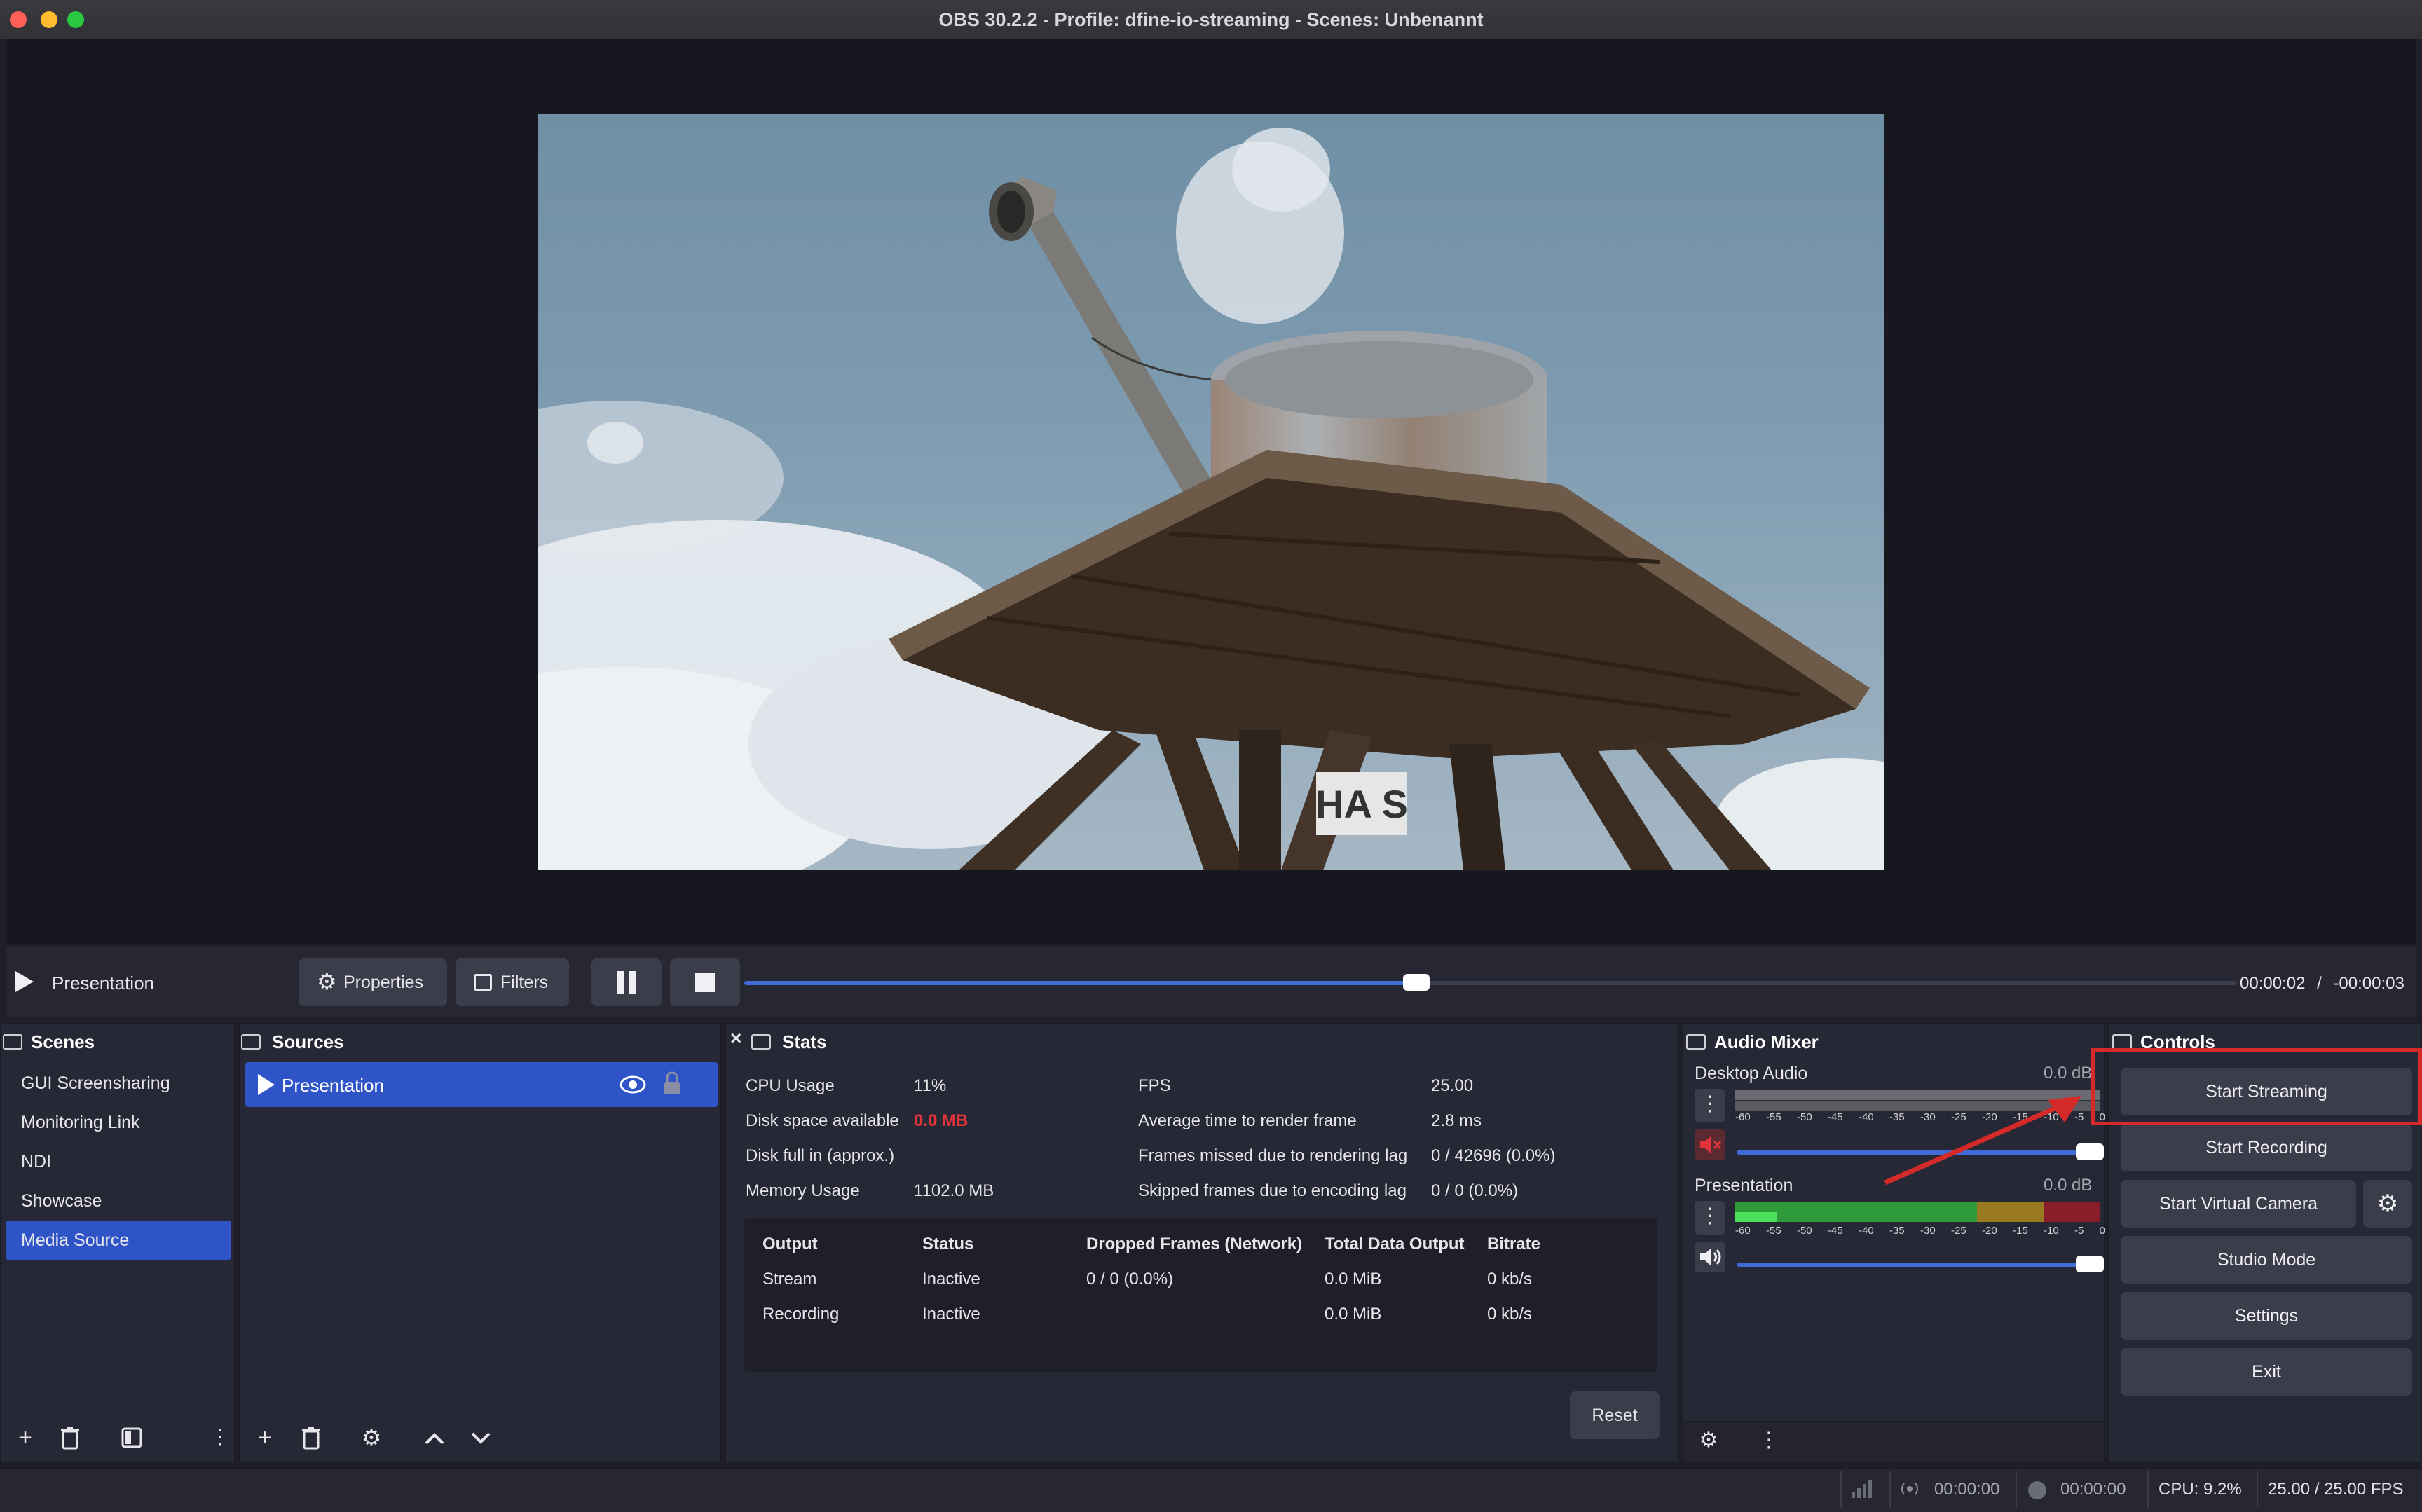 The height and width of the screenshot is (1512, 2422). I want to click on scene-item: Showcase, so click(119, 1201).